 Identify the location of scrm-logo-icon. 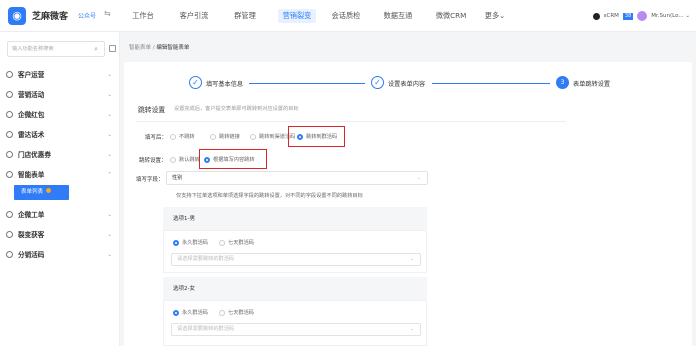
(596, 16).